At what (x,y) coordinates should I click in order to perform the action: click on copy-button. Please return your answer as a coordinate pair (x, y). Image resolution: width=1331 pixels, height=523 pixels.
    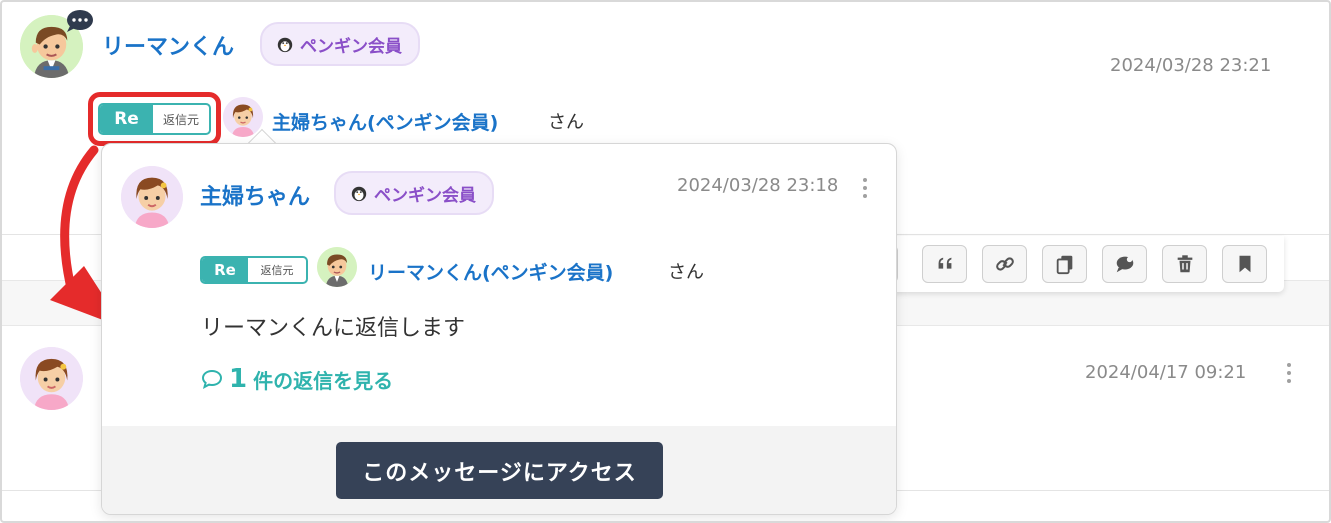
    Looking at the image, I should click on (1064, 264).